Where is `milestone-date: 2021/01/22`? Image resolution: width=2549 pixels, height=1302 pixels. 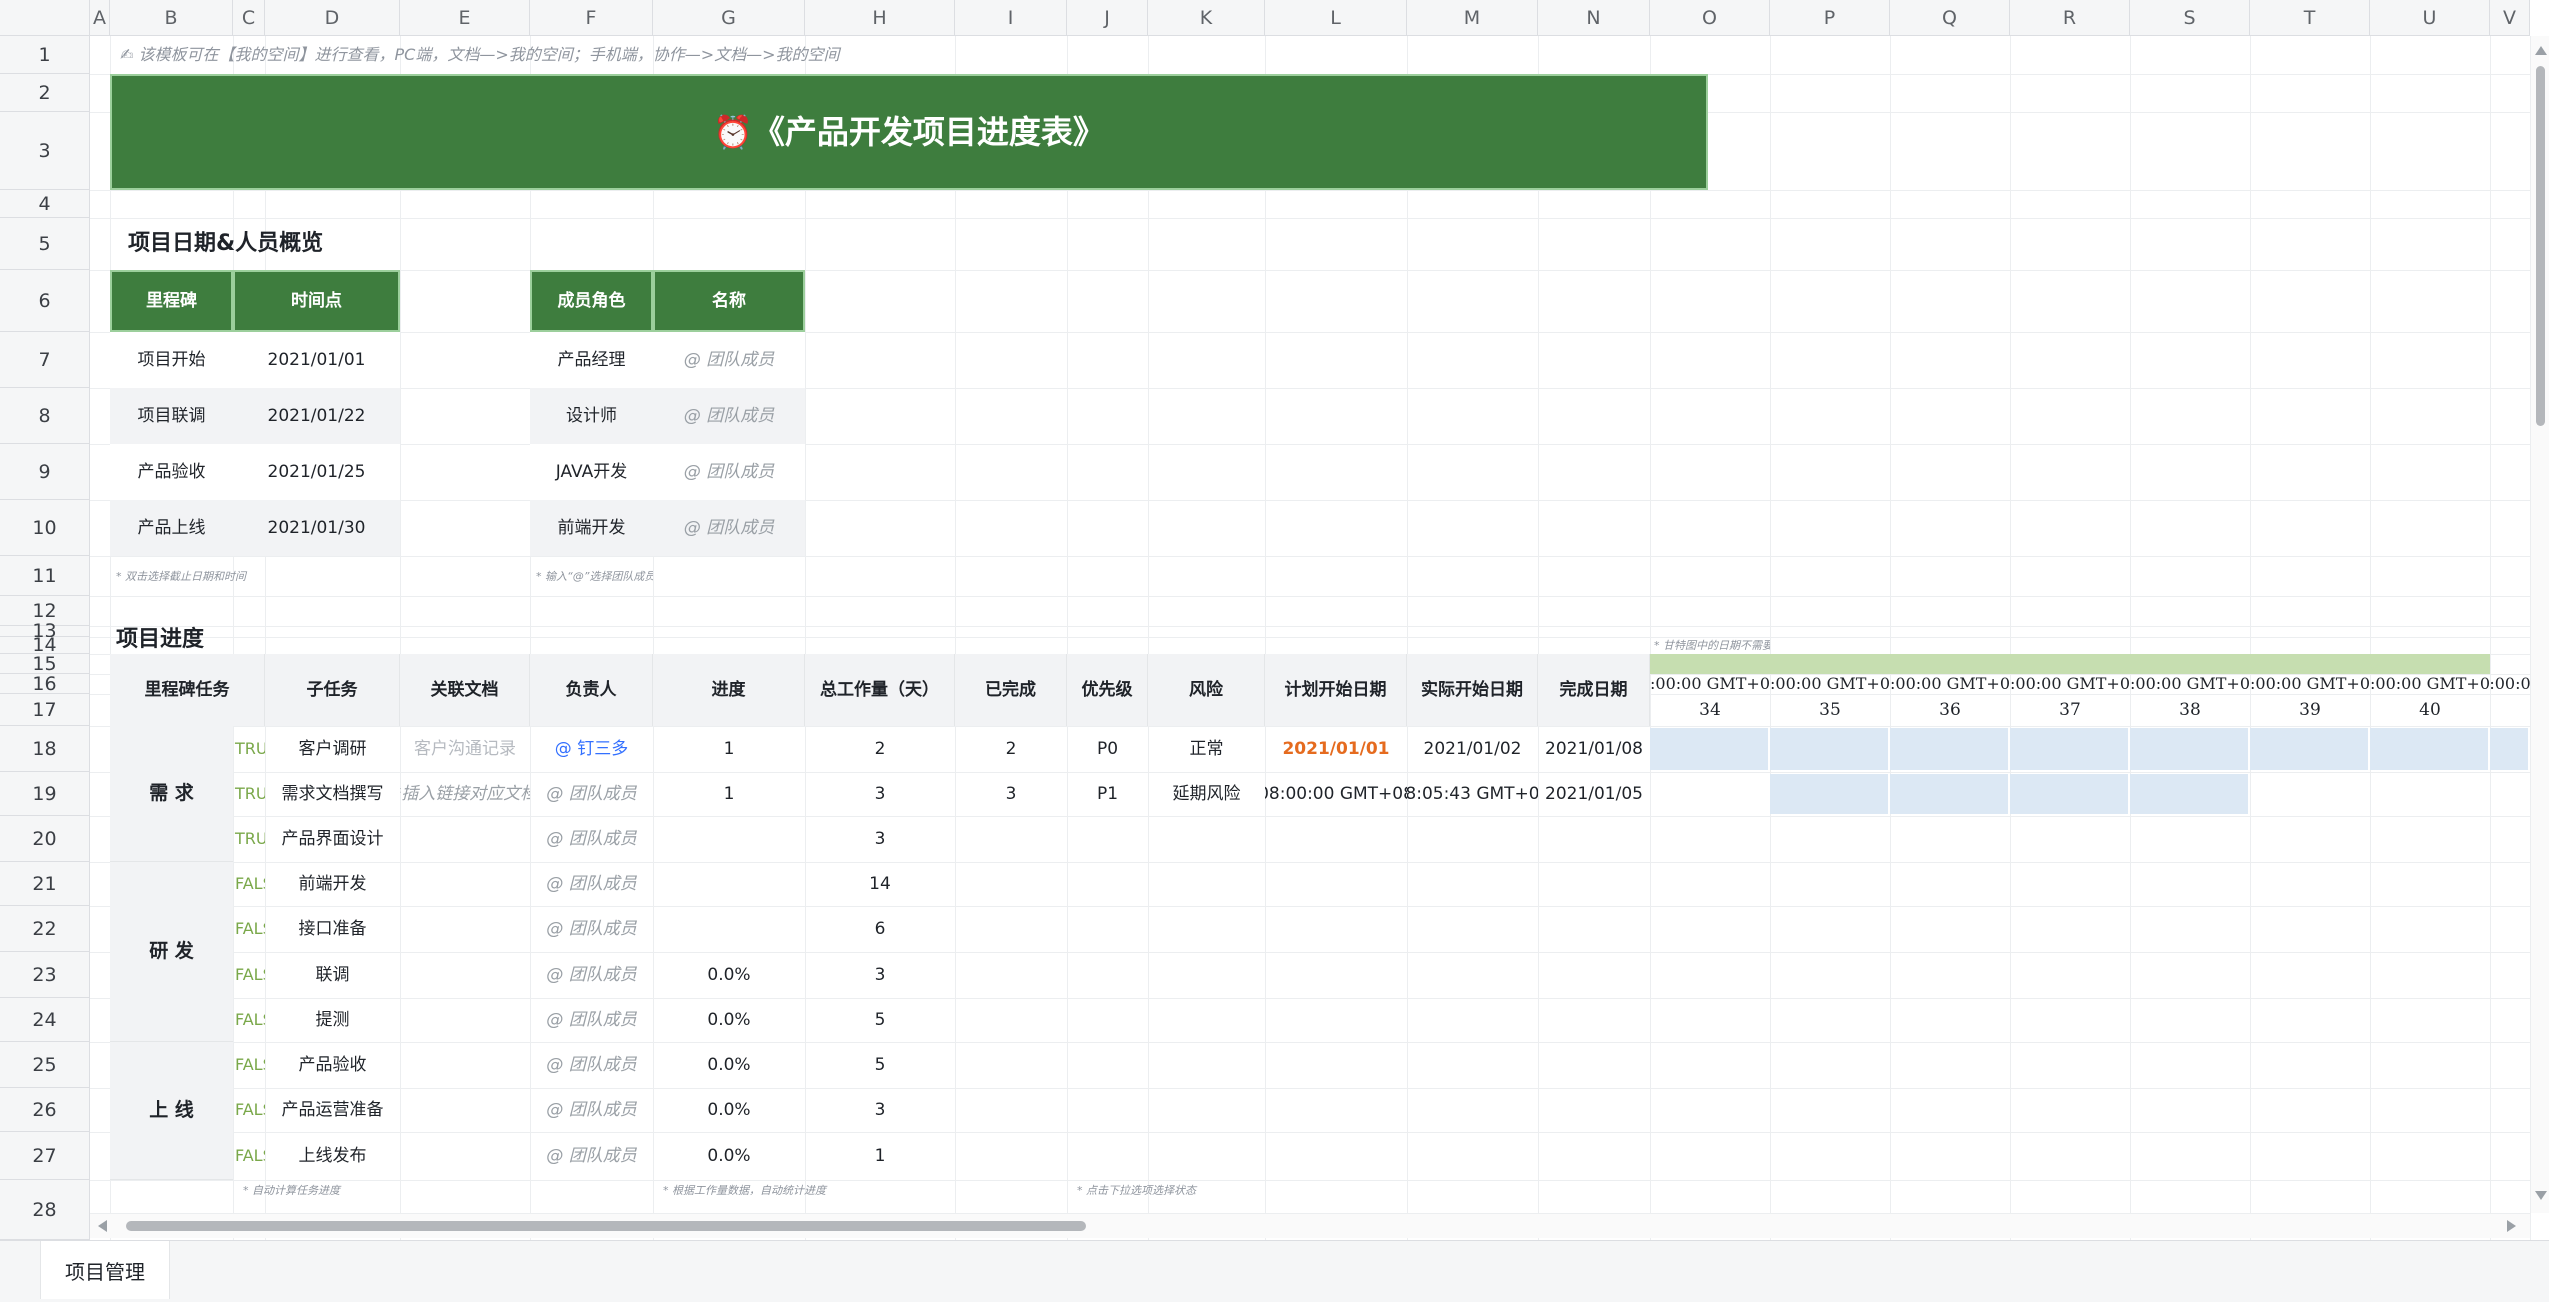 milestone-date: 2021/01/22 is located at coordinates (316, 416).